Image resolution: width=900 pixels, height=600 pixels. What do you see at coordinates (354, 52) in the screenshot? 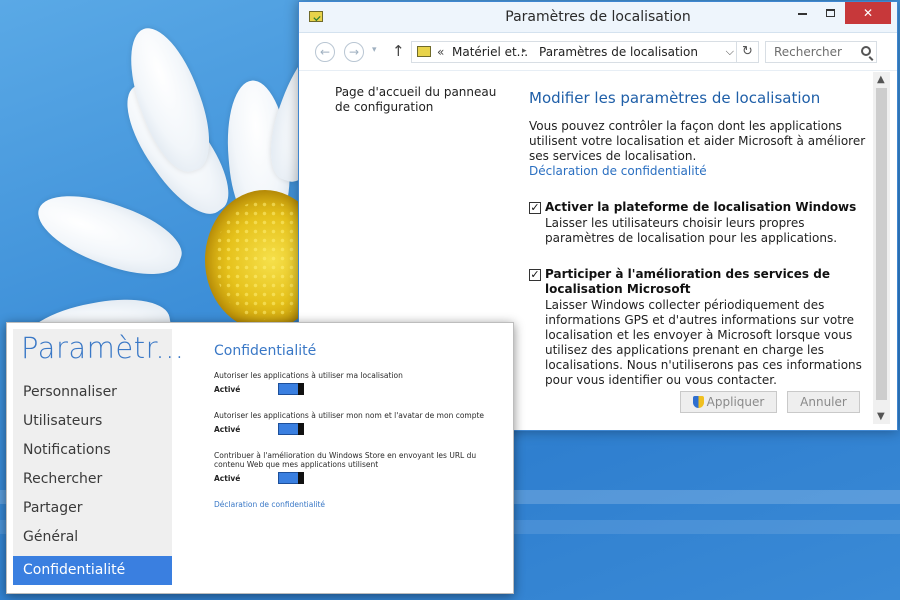
I see `forward-arrow-icon: →` at bounding box center [354, 52].